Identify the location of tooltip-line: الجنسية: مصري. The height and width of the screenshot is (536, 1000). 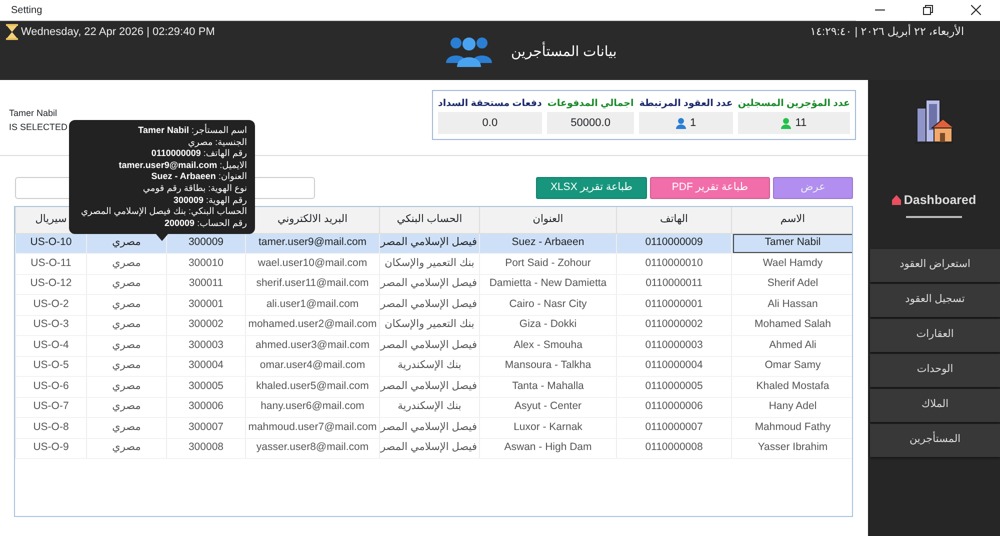
(217, 142).